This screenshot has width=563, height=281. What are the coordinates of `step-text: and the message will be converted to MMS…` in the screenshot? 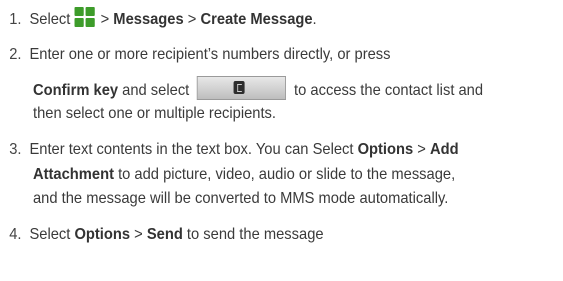 It's located at (241, 198).